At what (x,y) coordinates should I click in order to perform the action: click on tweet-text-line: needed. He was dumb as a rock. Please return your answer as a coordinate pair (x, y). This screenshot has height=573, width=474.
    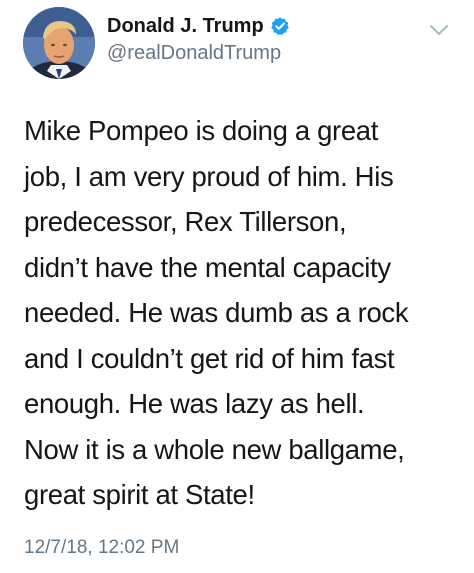
    Looking at the image, I should click on (216, 312).